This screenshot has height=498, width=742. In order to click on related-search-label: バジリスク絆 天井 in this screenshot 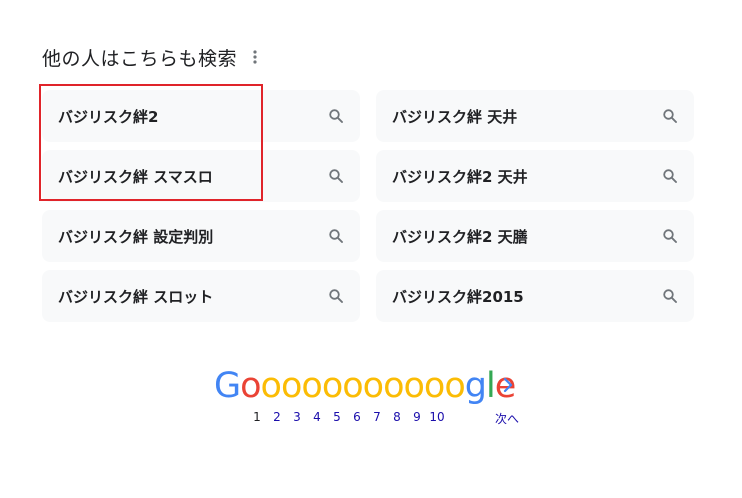, I will do `click(455, 116)`.